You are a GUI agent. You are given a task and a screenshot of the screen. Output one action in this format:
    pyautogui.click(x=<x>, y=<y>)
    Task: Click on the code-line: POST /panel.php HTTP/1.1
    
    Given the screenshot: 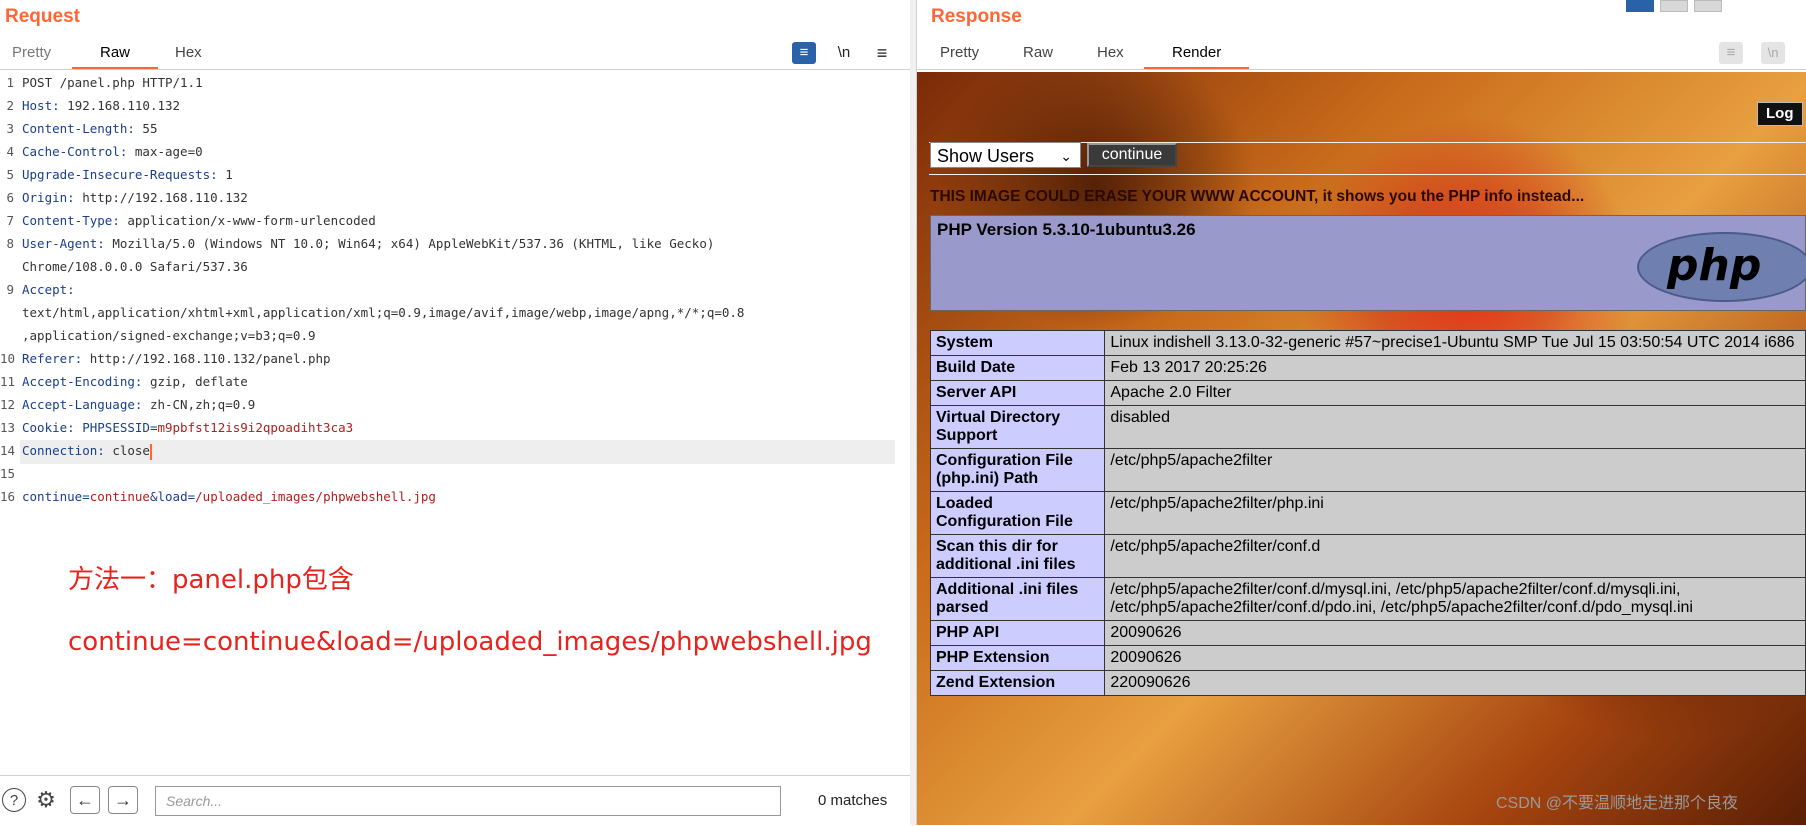 What is the action you would take?
    pyautogui.click(x=112, y=82)
    